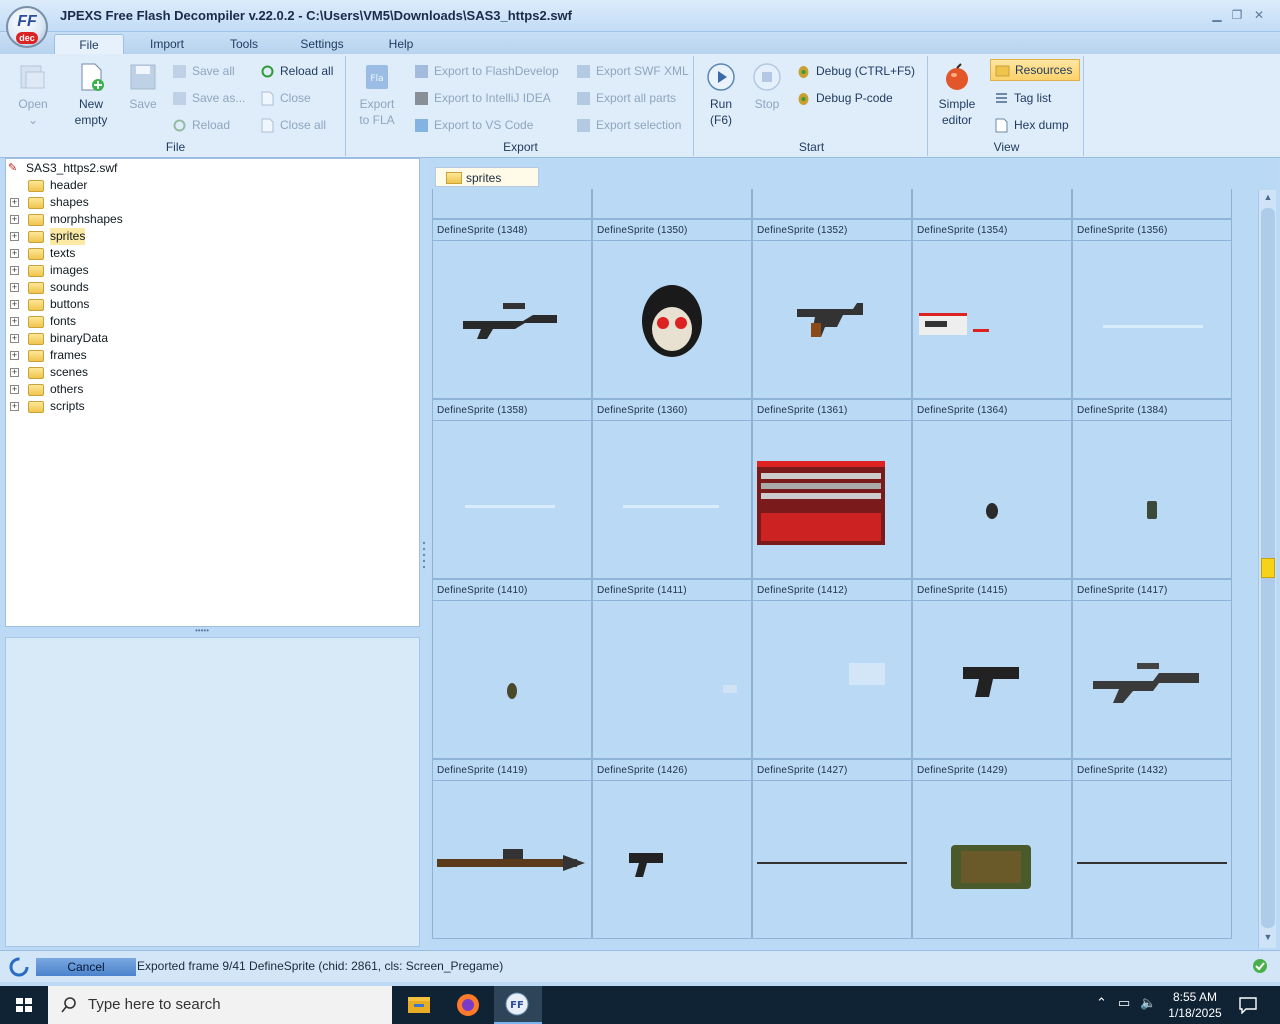  I want to click on vertical-scrollbar: ▲ ▼, so click(1267, 569).